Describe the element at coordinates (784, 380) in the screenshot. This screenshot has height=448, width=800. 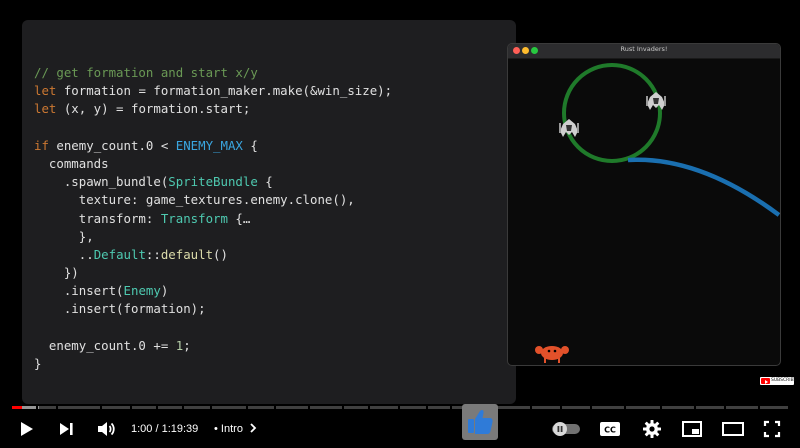
I see `subscribe-label: SUBSCRIBE` at that location.